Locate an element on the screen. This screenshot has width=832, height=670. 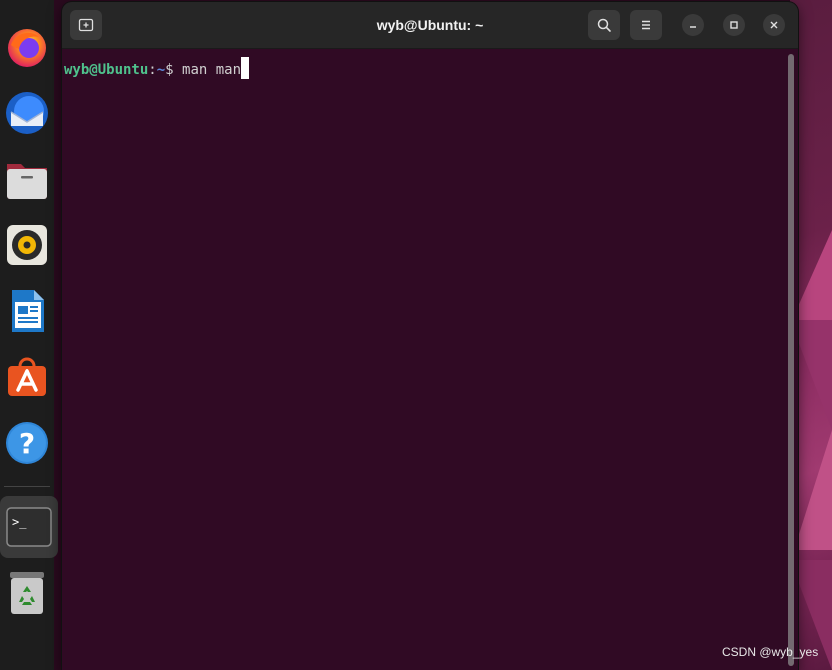
dock-item-trash is located at coordinates (27, 593).